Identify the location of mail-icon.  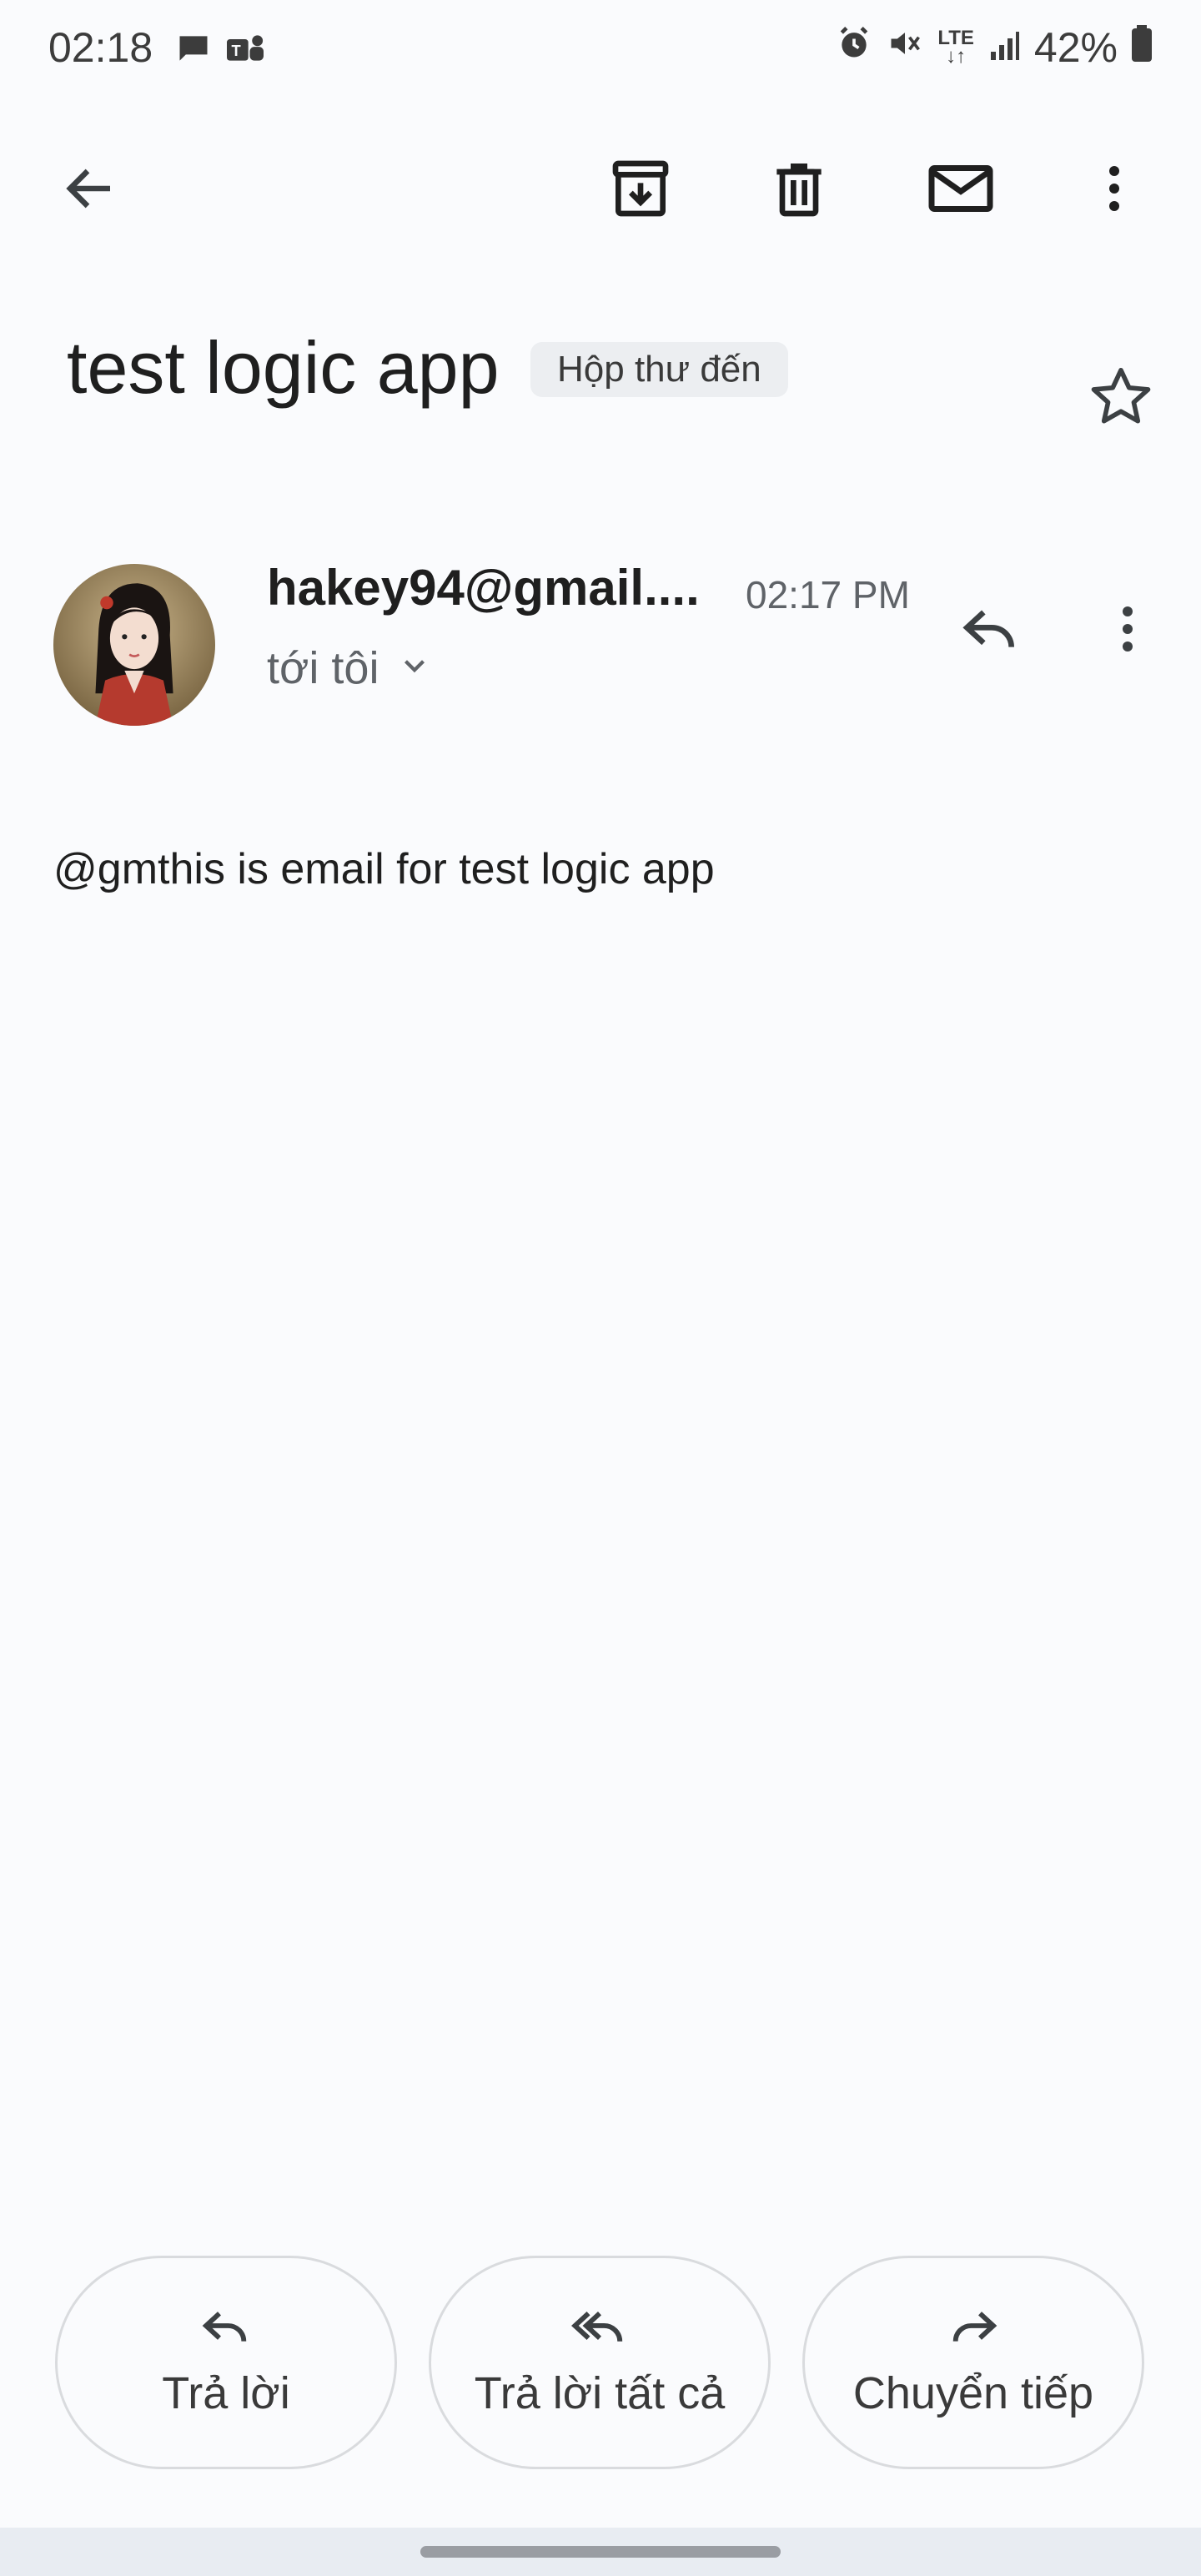
(961, 190).